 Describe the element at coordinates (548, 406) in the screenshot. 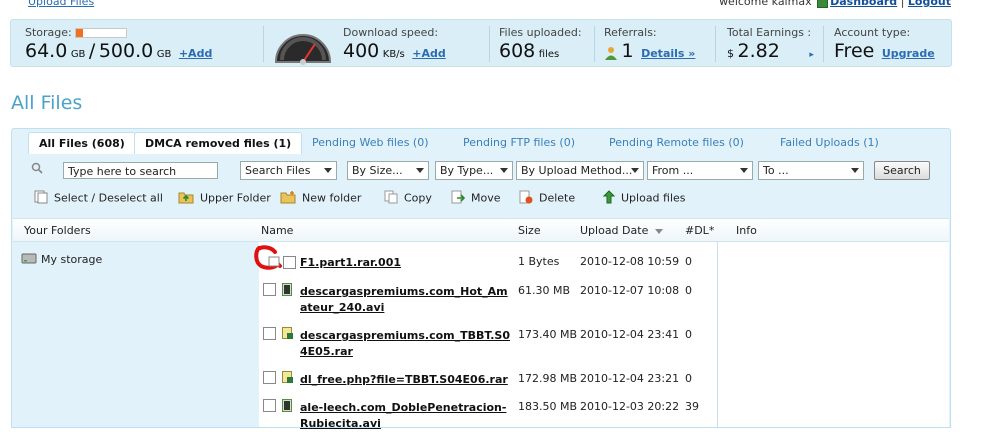

I see `file-size: 183.50 MB` at that location.